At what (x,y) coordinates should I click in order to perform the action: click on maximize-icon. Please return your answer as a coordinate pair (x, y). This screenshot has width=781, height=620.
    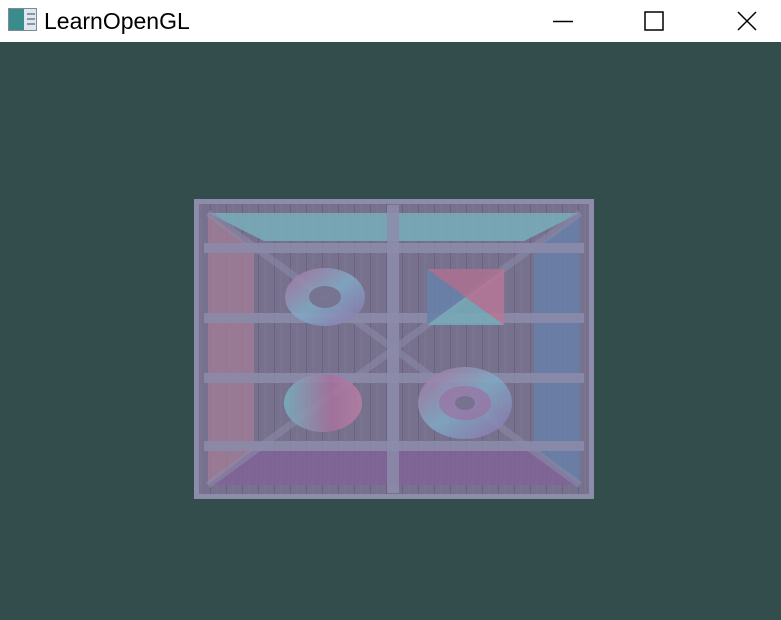
    Looking at the image, I should click on (654, 21).